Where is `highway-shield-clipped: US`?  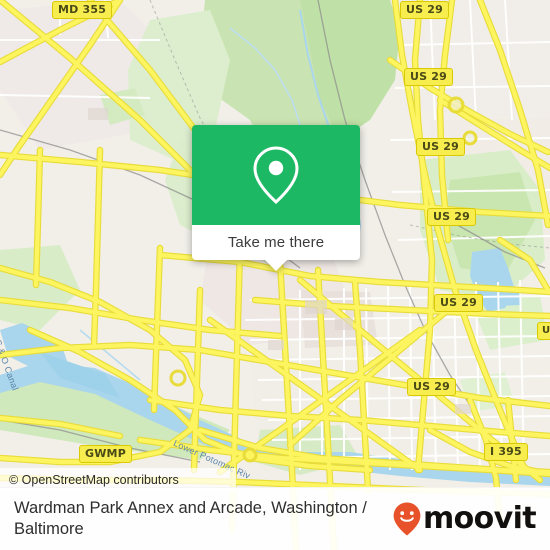
highway-shield-clipped: US is located at coordinates (543, 331).